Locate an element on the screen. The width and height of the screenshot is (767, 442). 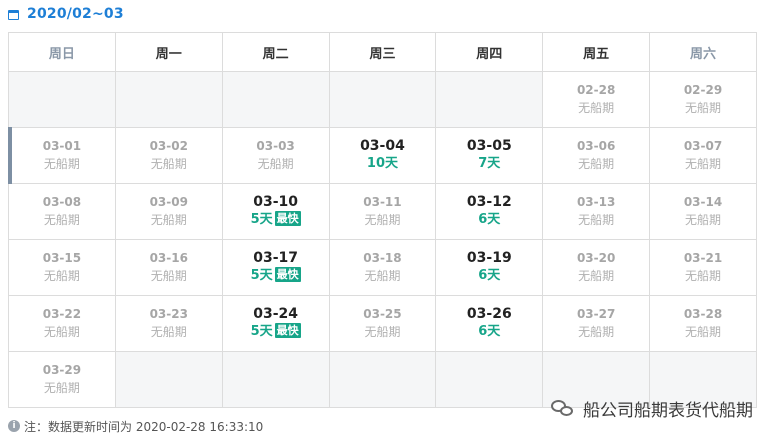
day-date: 03-18 is located at coordinates (382, 258).